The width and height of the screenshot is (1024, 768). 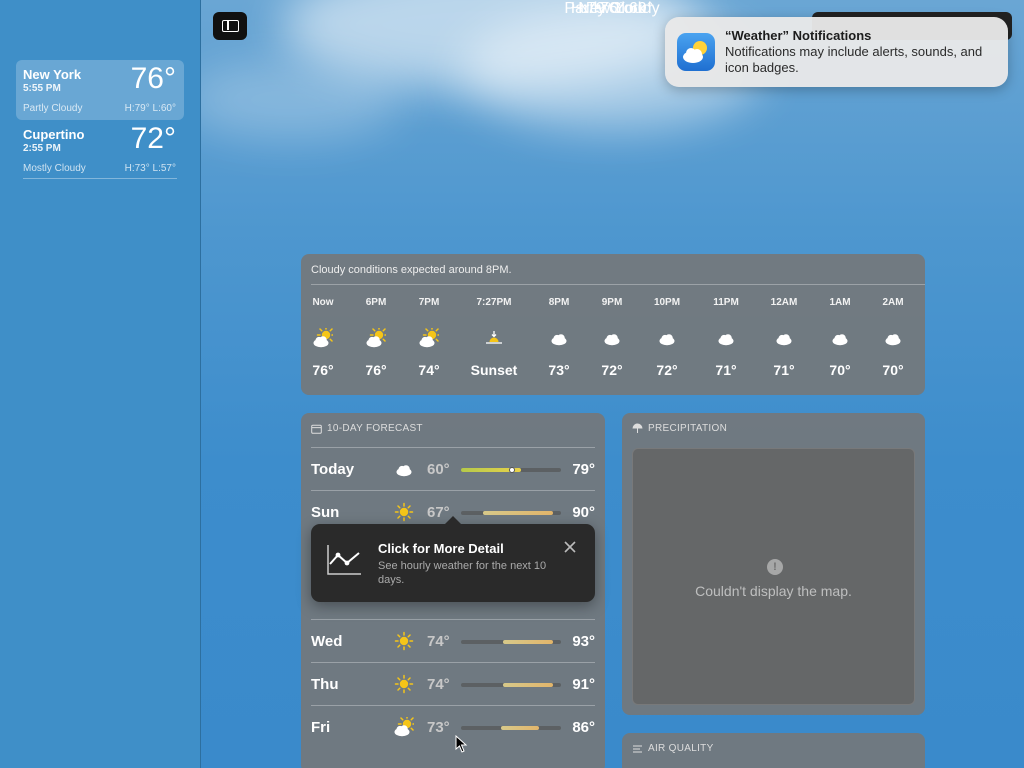 I want to click on hourly-item: 1AM 70°, so click(x=840, y=337).